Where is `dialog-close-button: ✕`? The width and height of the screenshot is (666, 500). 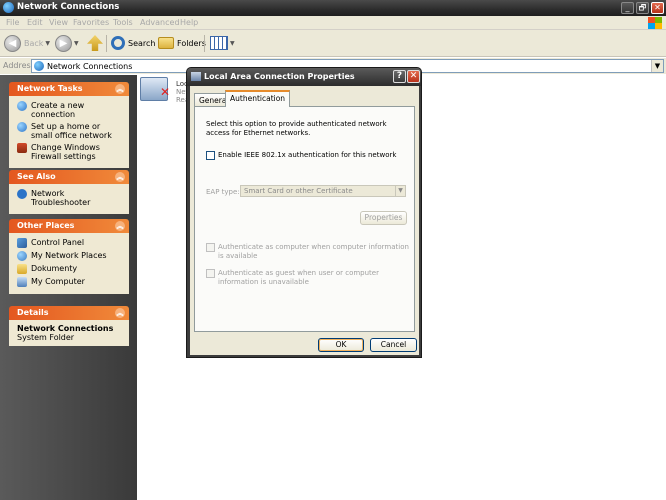 dialog-close-button: ✕ is located at coordinates (413, 76).